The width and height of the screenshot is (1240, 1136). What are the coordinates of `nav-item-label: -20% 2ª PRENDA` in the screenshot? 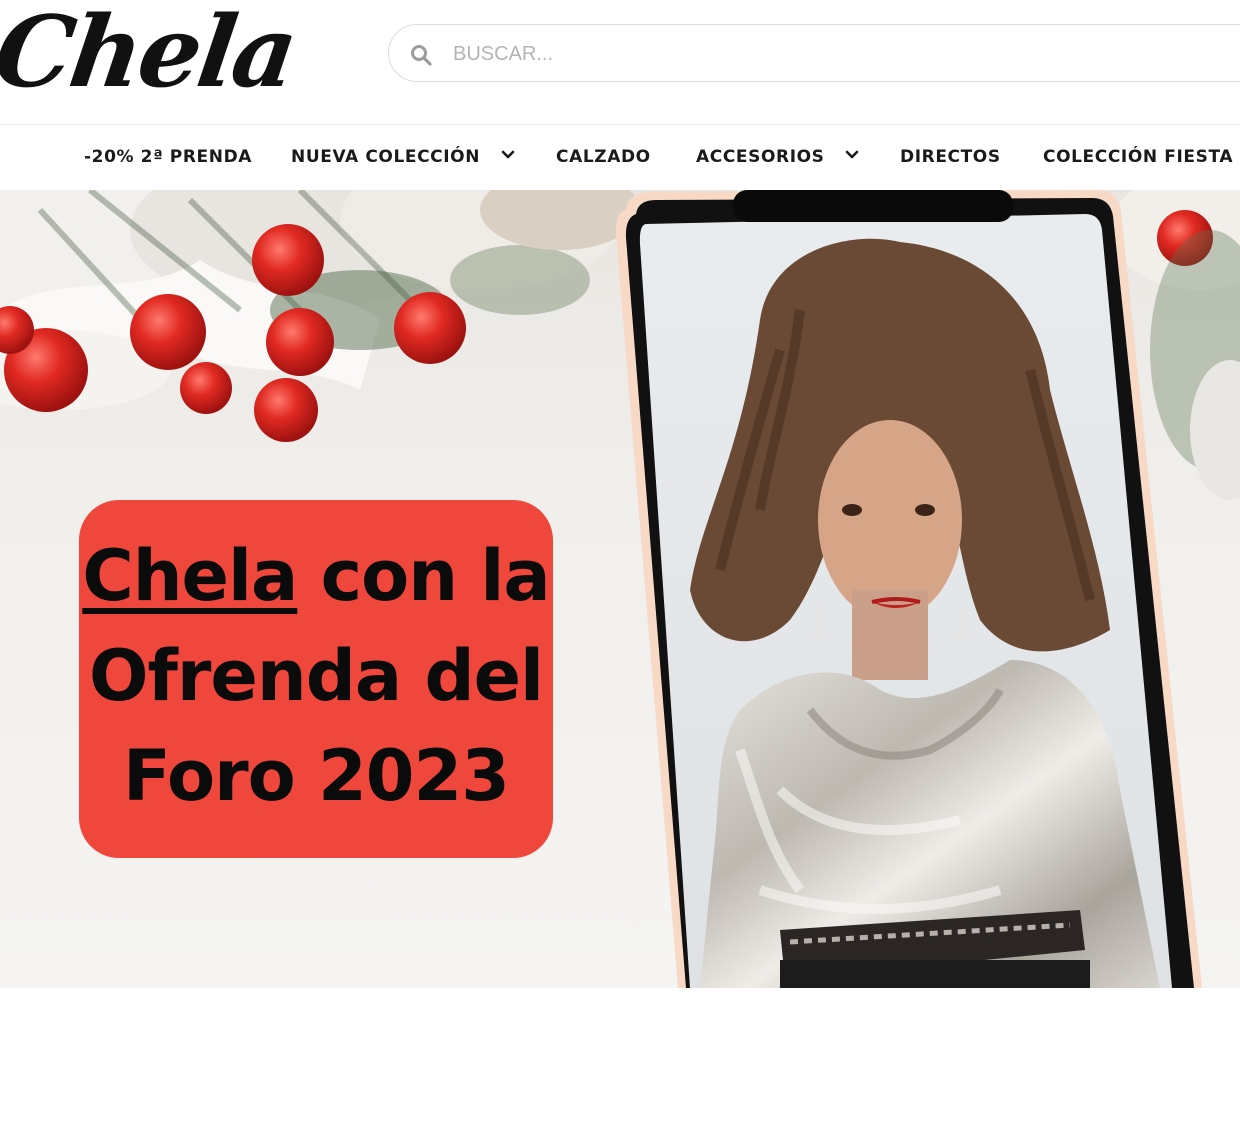 It's located at (168, 157).